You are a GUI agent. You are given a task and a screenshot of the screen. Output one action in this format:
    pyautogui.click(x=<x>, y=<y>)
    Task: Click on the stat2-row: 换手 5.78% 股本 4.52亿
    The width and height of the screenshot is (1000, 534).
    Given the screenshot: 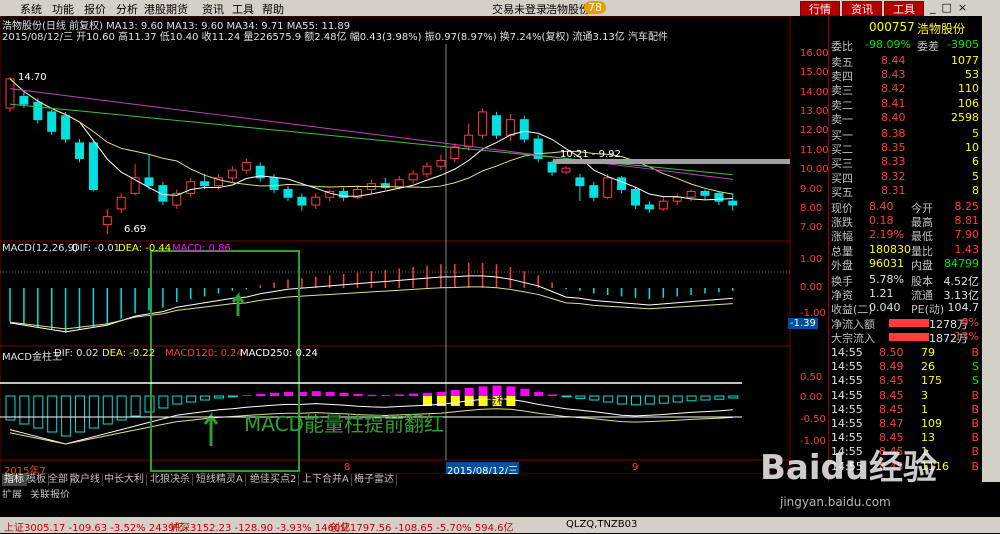 What is the action you would take?
    pyautogui.click(x=906, y=280)
    